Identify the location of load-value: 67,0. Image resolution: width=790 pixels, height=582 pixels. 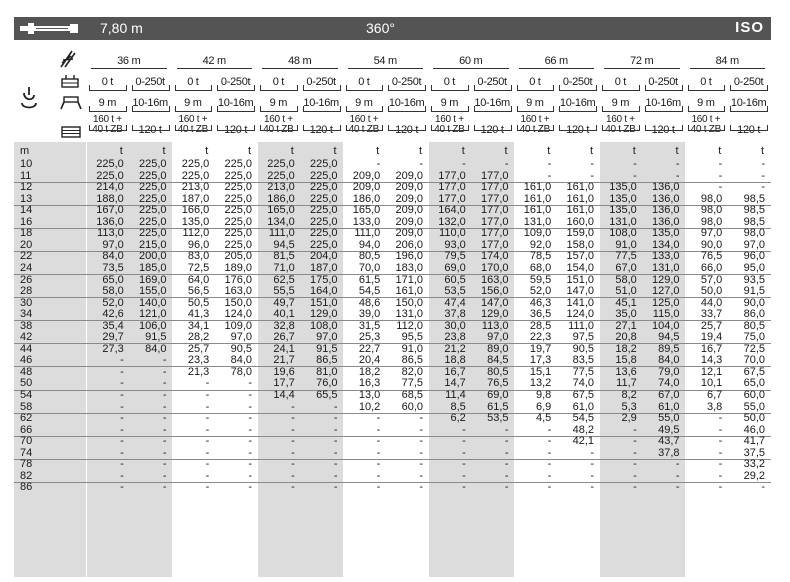
(669, 395).